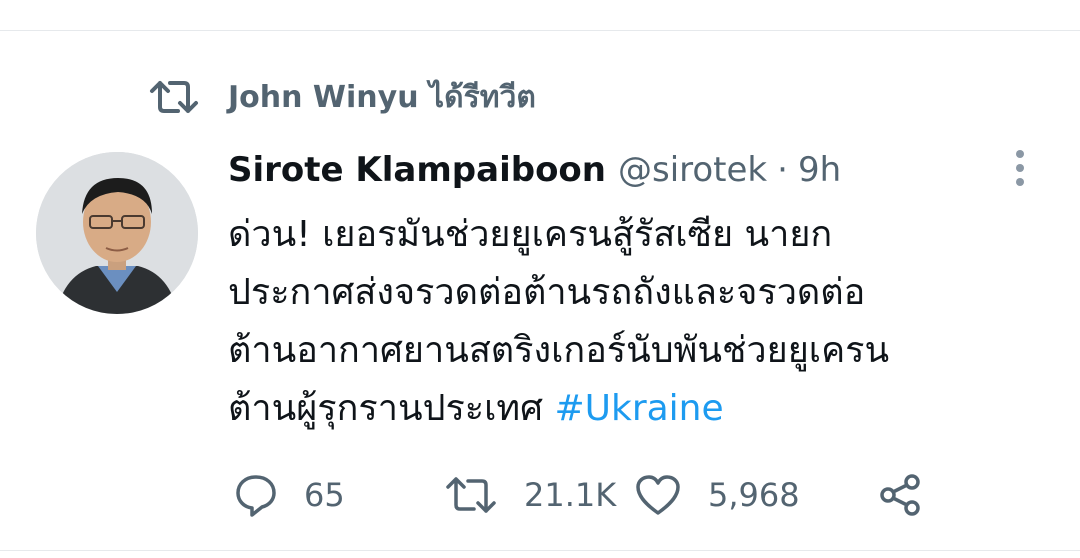 The height and width of the screenshot is (558, 1080). I want to click on avatar, so click(117, 233).